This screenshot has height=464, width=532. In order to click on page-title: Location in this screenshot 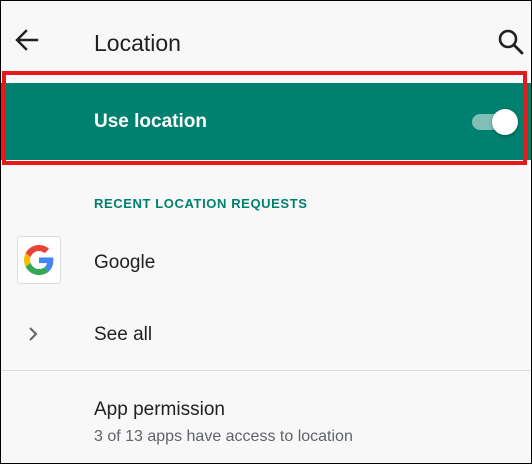, I will do `click(137, 43)`.